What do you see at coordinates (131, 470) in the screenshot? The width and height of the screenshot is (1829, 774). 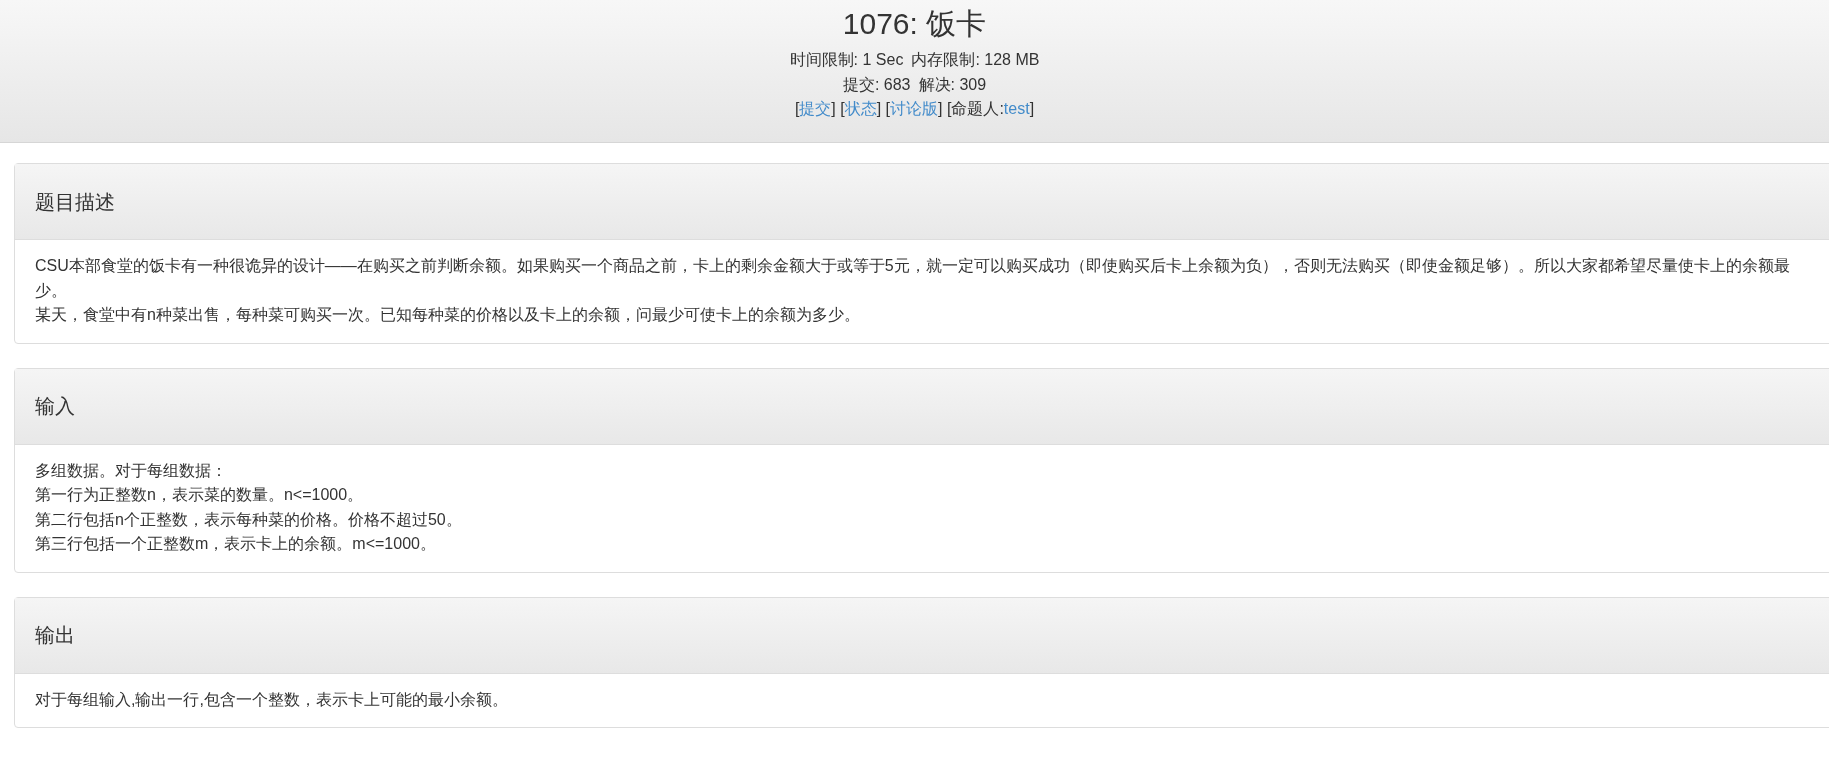 I see `section-text: 多组数据。对于每组数据：` at bounding box center [131, 470].